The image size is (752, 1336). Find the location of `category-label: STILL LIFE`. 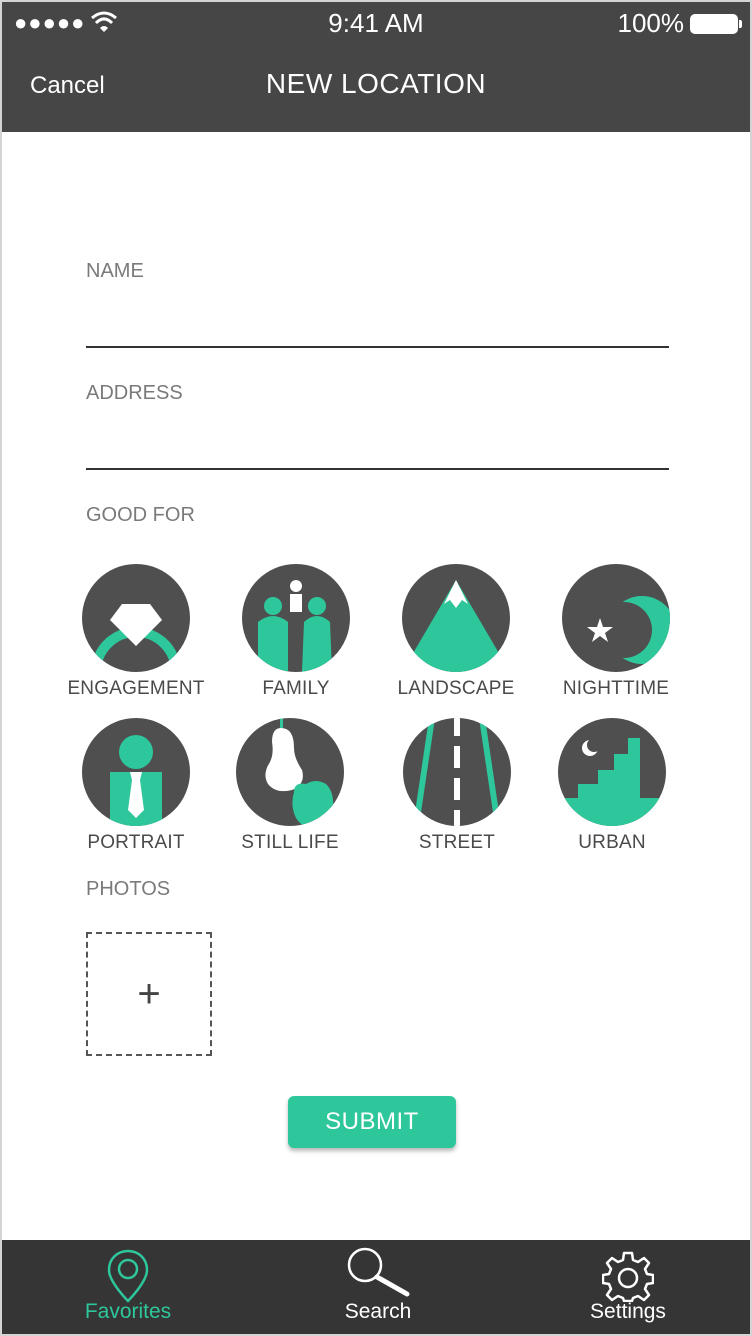

category-label: STILL LIFE is located at coordinates (290, 842).